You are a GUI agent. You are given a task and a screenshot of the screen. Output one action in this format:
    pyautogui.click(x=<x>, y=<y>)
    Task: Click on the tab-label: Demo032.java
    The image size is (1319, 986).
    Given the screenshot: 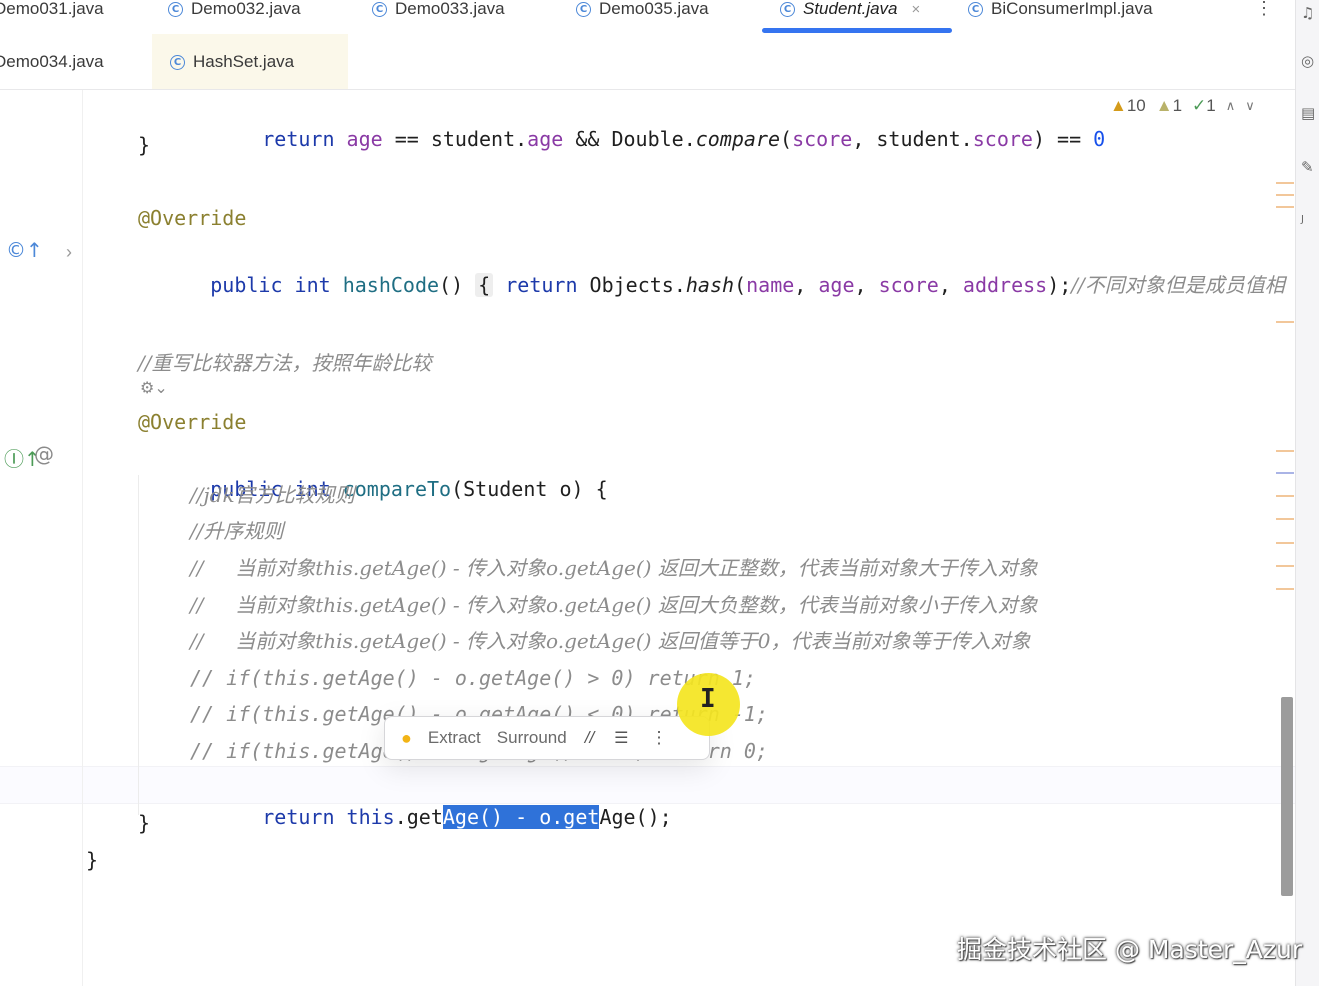 What is the action you would take?
    pyautogui.click(x=246, y=9)
    